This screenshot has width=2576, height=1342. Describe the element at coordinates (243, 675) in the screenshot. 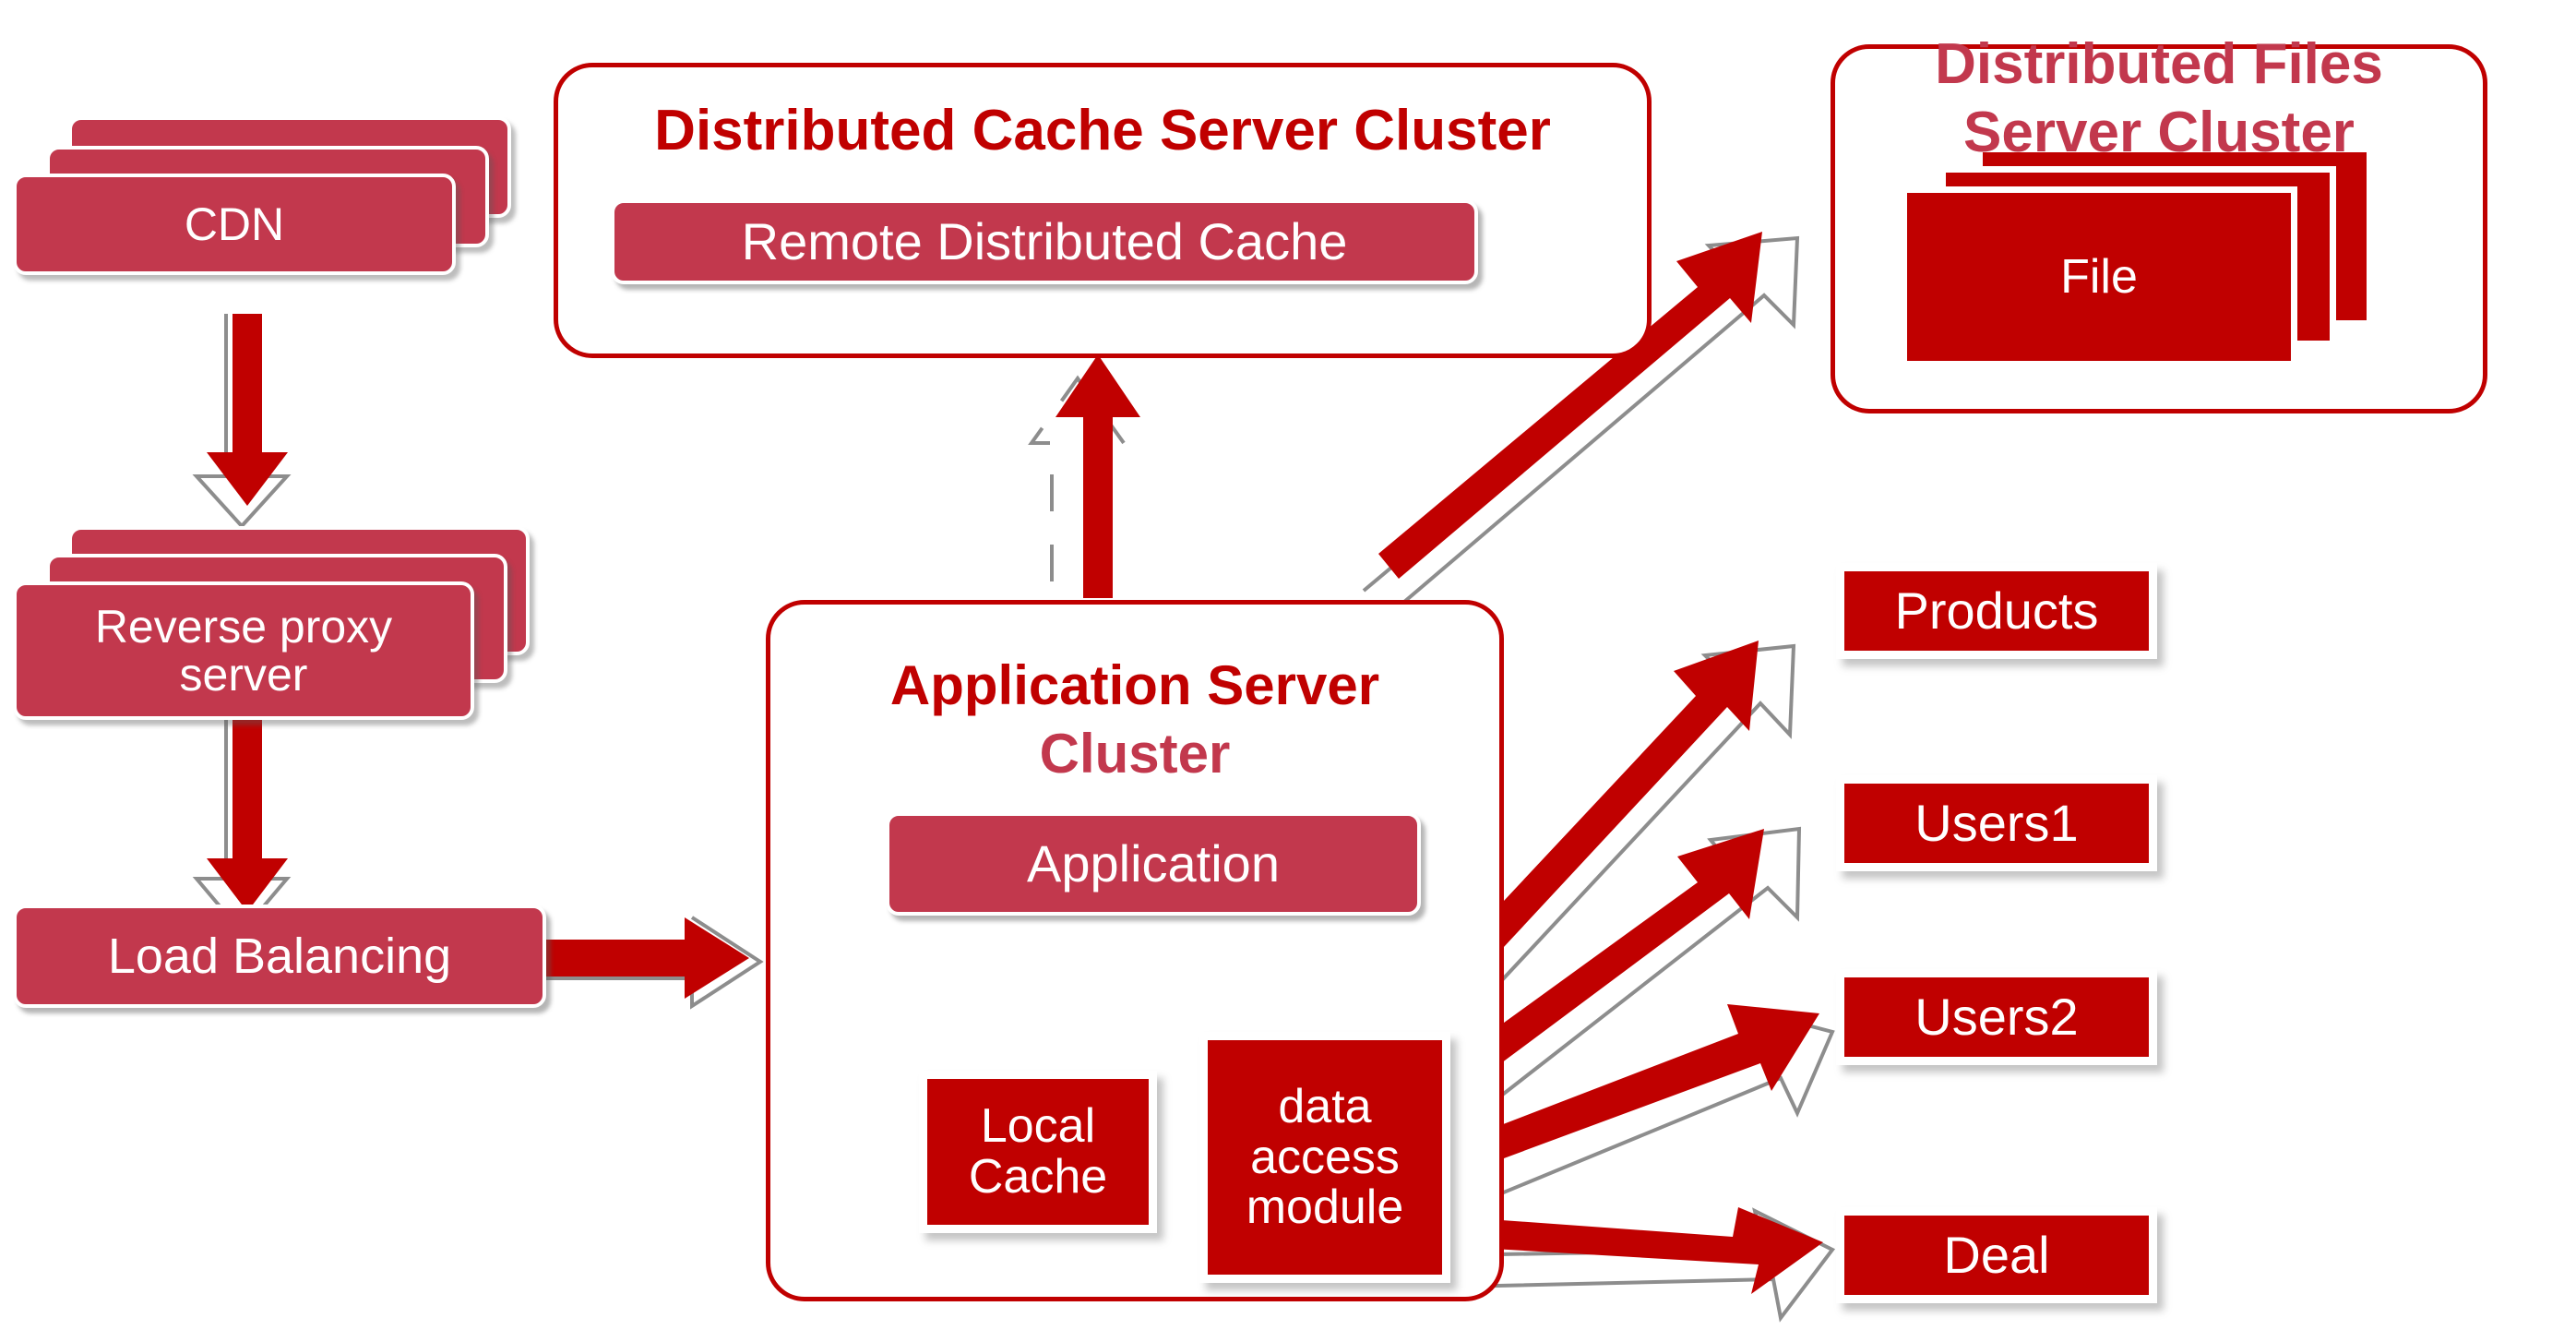

I see `reverse-proxy-server-label-line2: server` at that location.